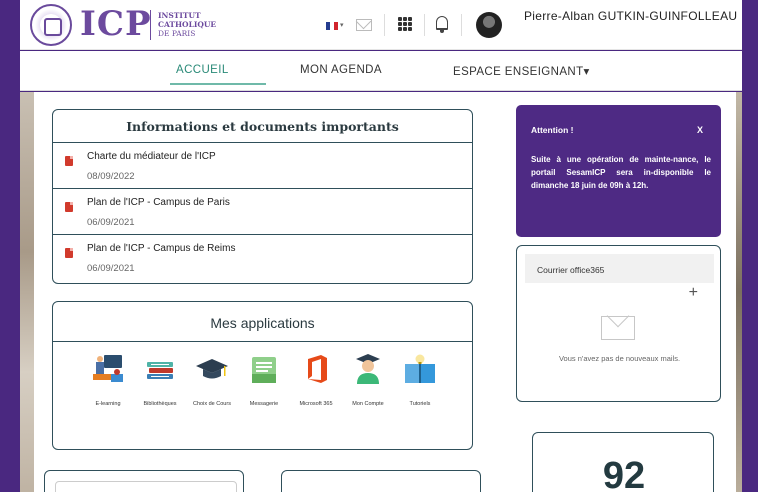  What do you see at coordinates (316, 404) in the screenshot?
I see `app-label: Microsoft 365` at bounding box center [316, 404].